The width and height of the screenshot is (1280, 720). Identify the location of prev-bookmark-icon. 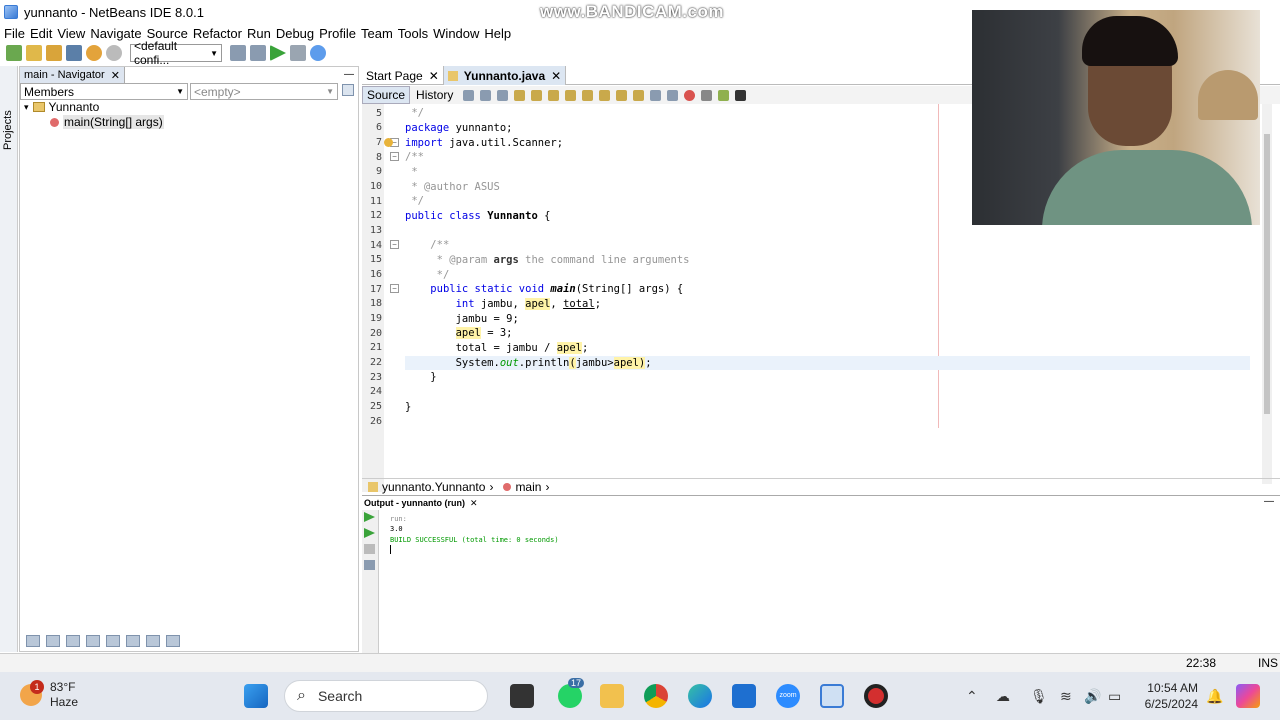
(605, 95).